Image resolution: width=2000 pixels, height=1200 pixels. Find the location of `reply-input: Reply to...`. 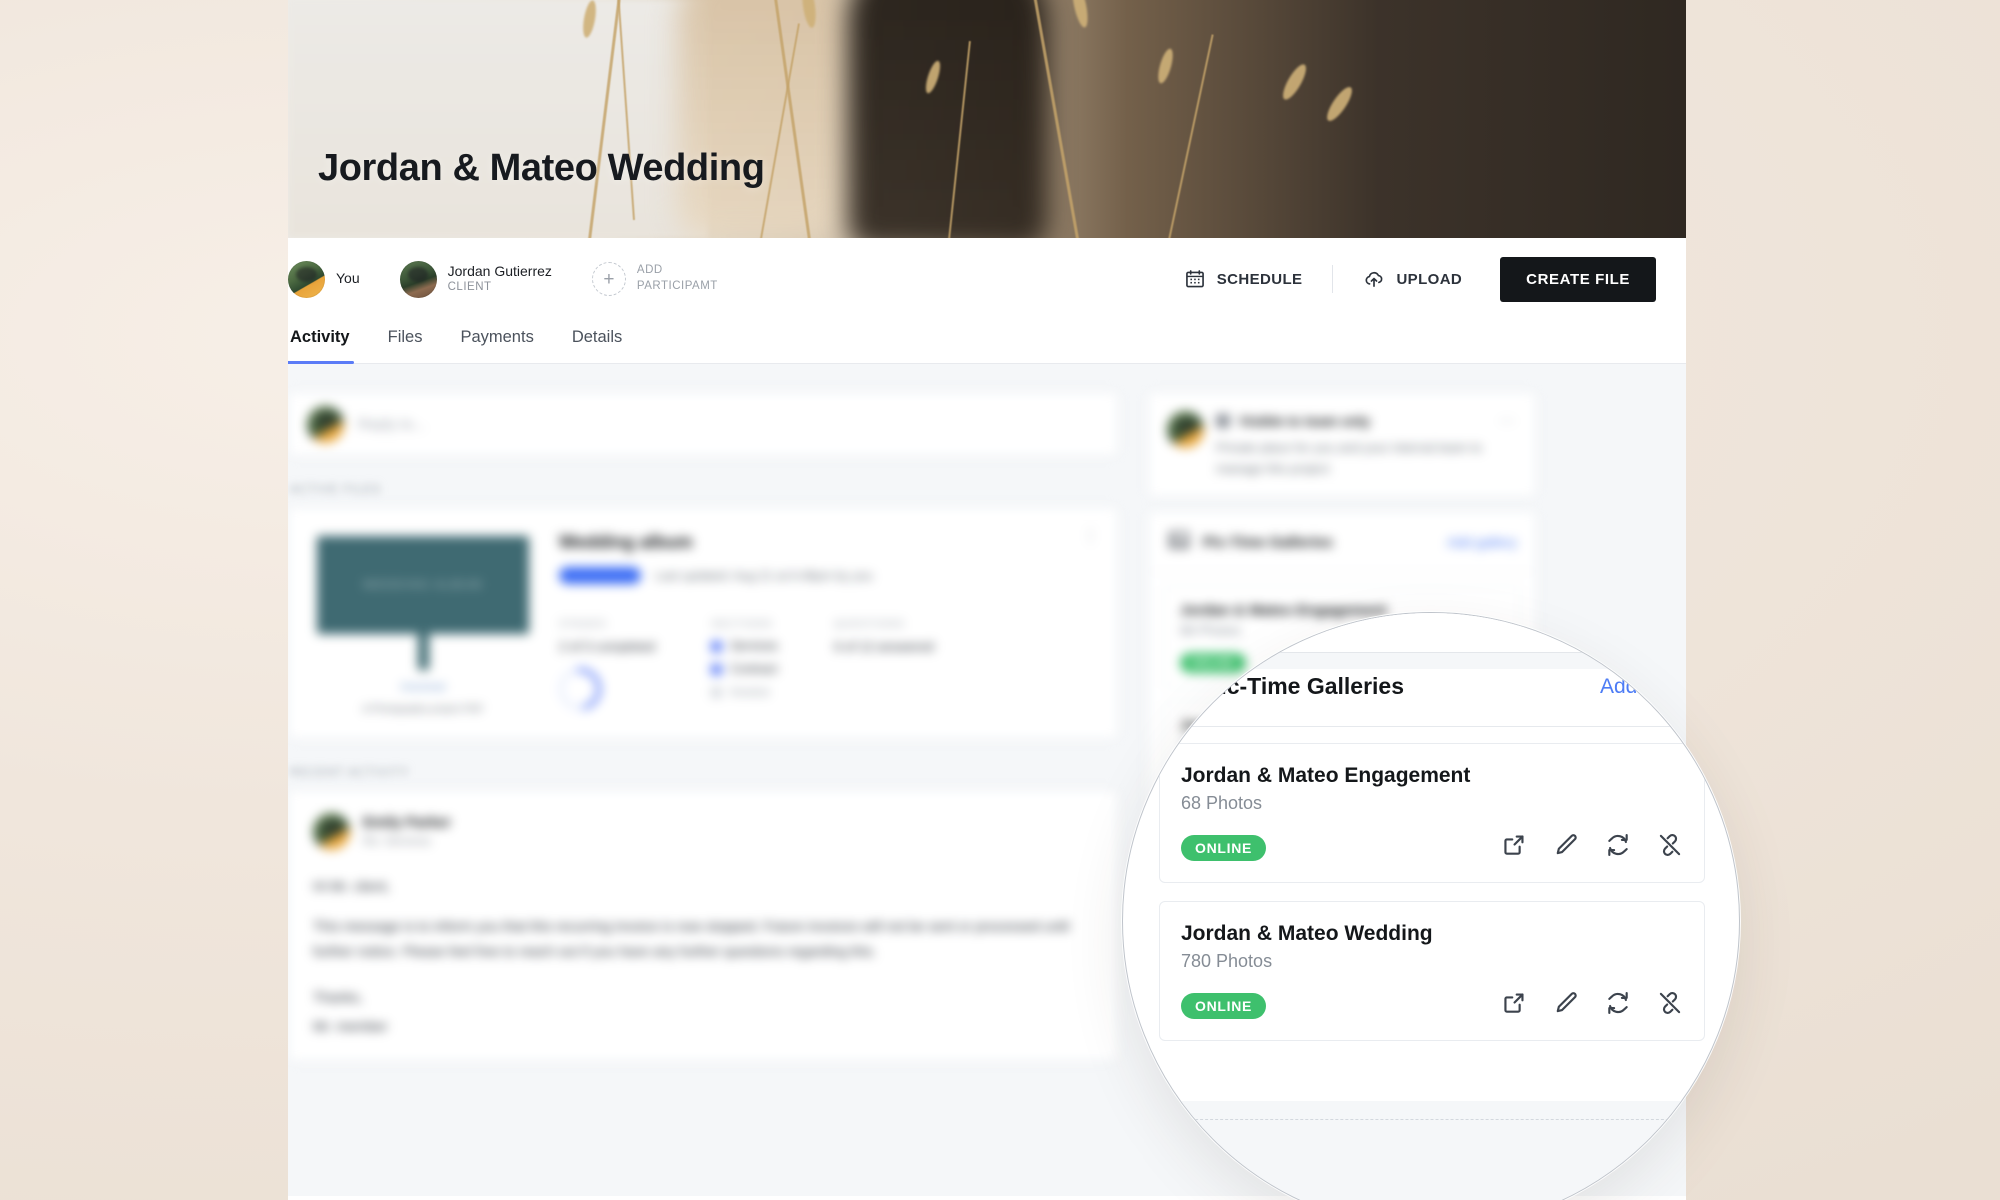

reply-input: Reply to... is located at coordinates (703, 424).